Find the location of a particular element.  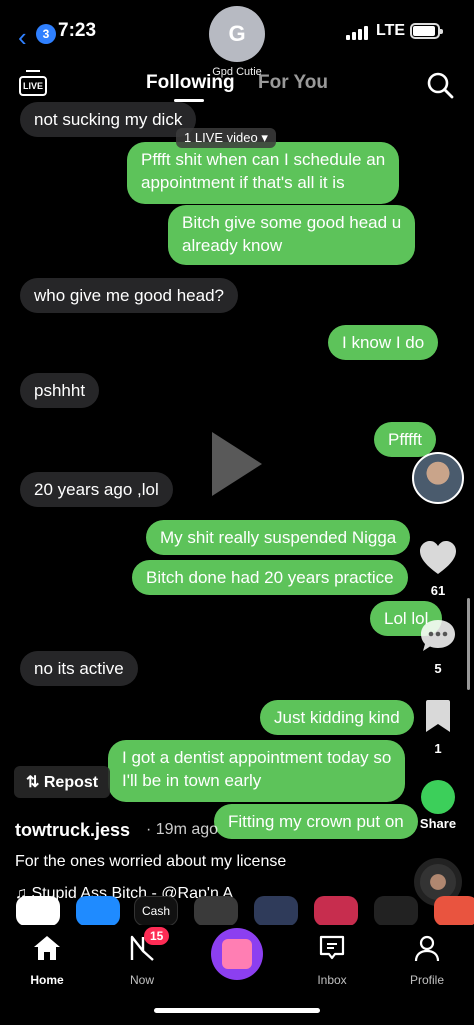

nav-home-label: Home is located at coordinates (47, 980).